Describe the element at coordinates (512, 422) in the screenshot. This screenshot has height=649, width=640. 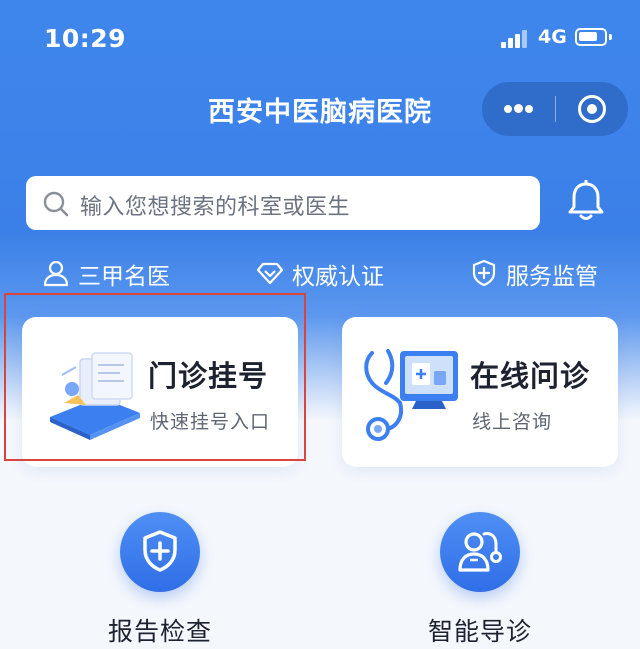
I see `card-subtitle: 线上咨询` at that location.